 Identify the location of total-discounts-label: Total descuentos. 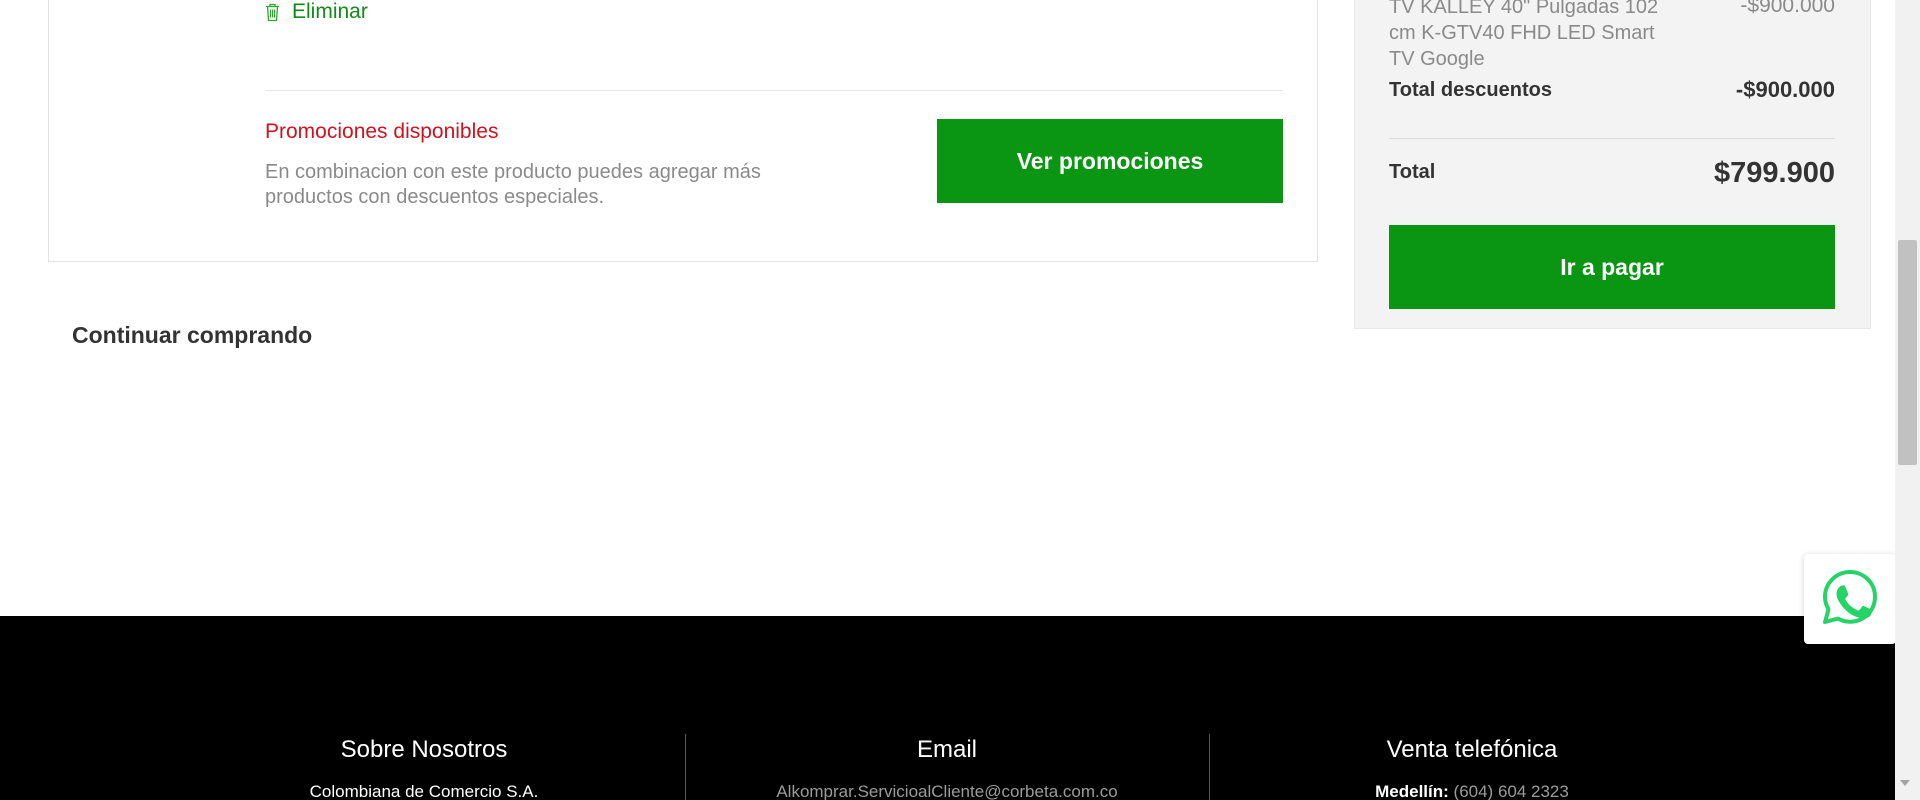
(1470, 90).